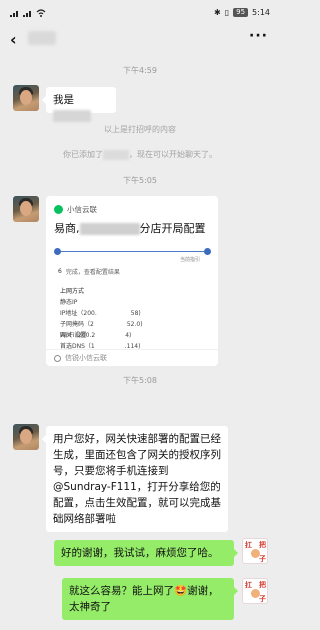 Image resolution: width=320 pixels, height=630 pixels. What do you see at coordinates (109, 229) in the screenshot?
I see `redacted-store` at bounding box center [109, 229].